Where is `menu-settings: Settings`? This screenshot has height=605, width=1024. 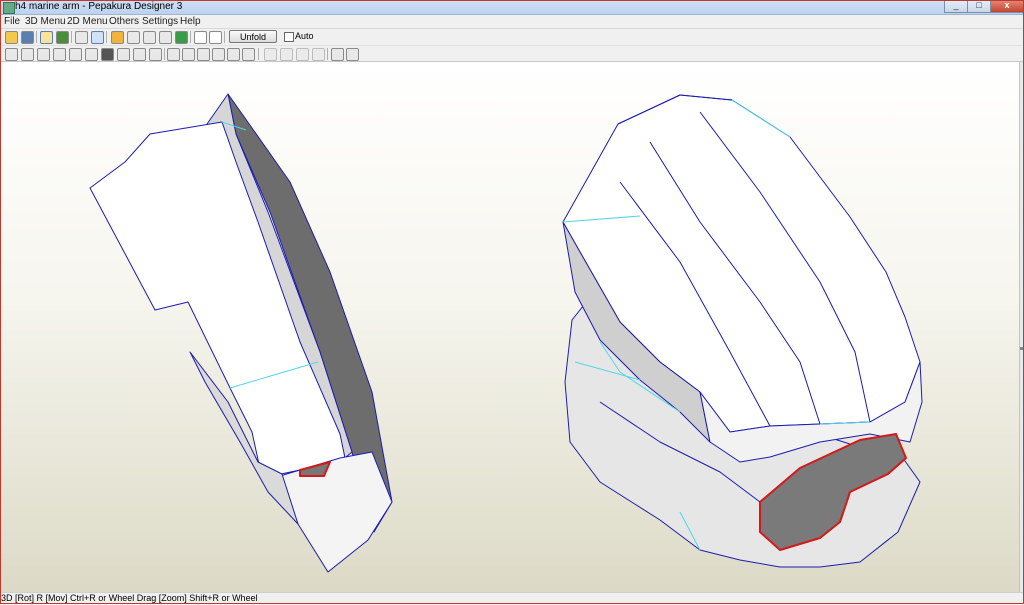
menu-settings: Settings is located at coordinates (160, 21).